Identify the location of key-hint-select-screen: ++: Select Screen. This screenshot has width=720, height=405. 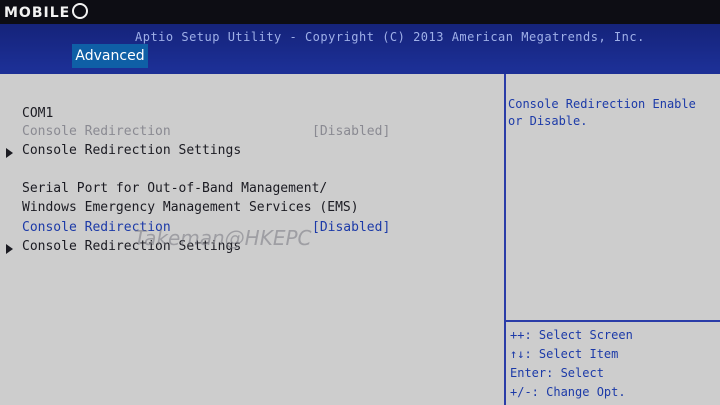
(571, 335).